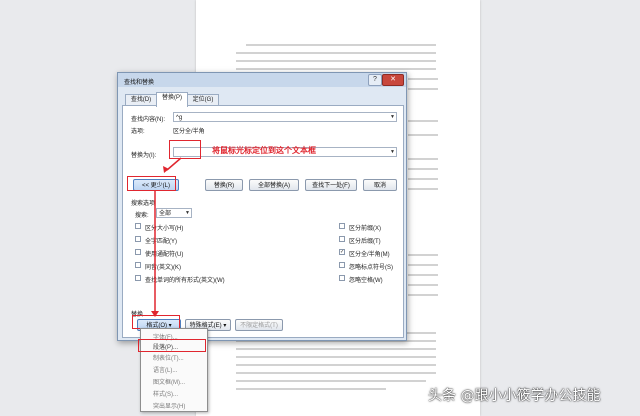 The image size is (640, 416). Describe the element at coordinates (172, 345) in the screenshot. I see `paragraph-item-highlight` at that location.